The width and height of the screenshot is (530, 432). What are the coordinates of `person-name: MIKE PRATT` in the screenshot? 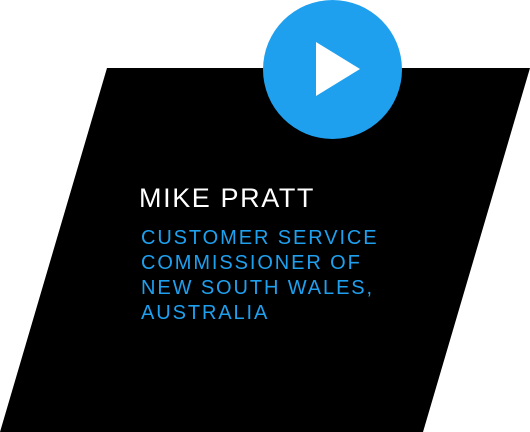 It's located at (227, 198).